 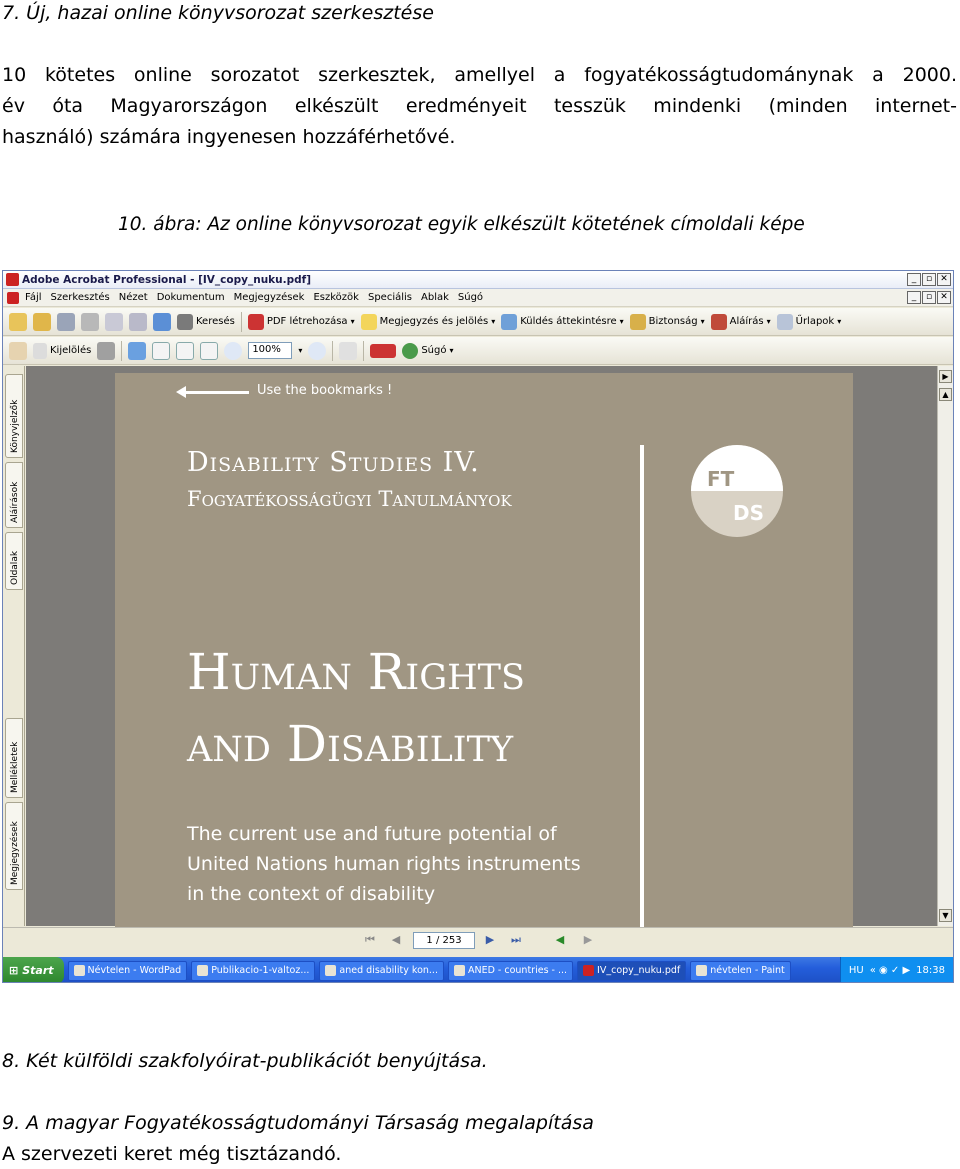 What do you see at coordinates (490, 940) in the screenshot?
I see `next-page-icon: ▶` at bounding box center [490, 940].